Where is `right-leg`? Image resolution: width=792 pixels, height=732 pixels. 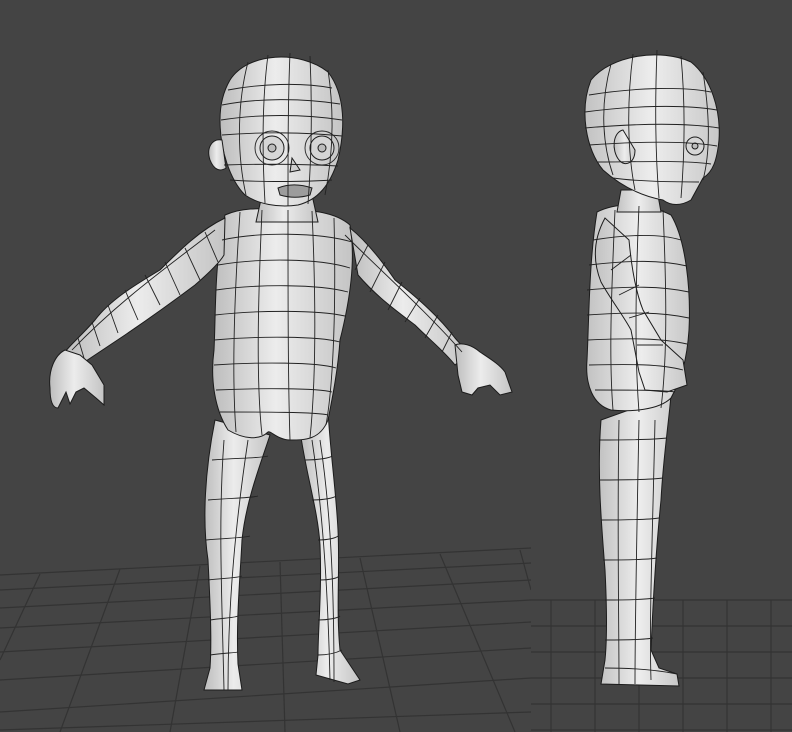
right-leg is located at coordinates (330, 547).